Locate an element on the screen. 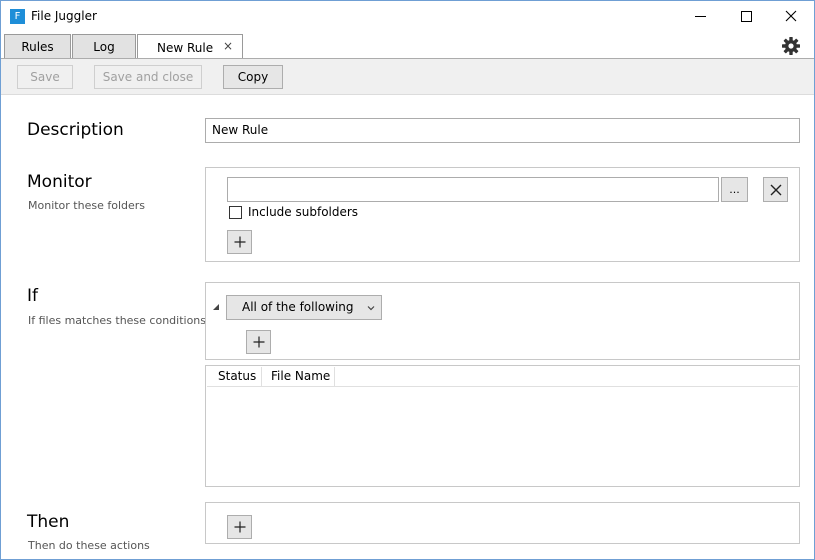 This screenshot has height=560, width=815. save-button: Save is located at coordinates (45, 77).